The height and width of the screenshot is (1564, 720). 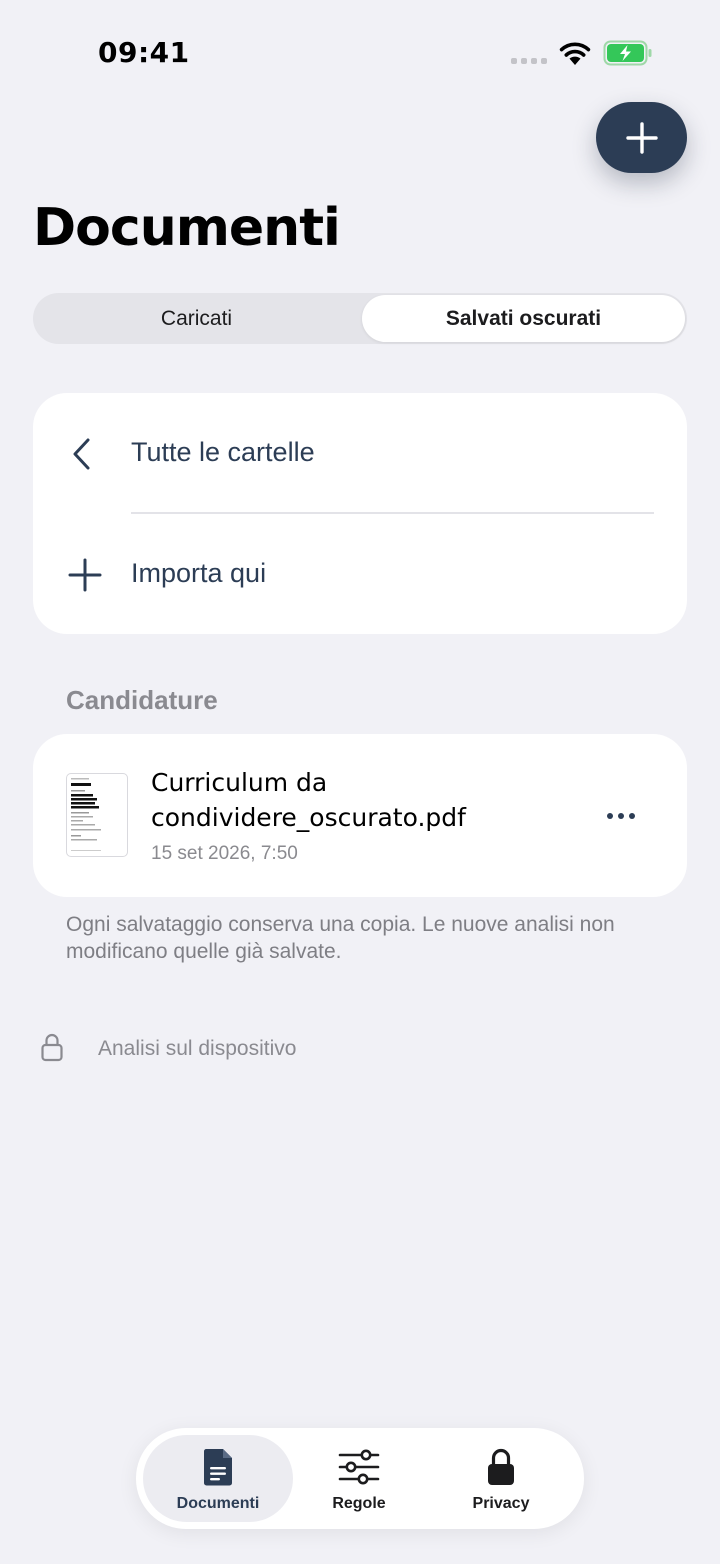 What do you see at coordinates (187, 228) in the screenshot?
I see `page-title: Documenti` at bounding box center [187, 228].